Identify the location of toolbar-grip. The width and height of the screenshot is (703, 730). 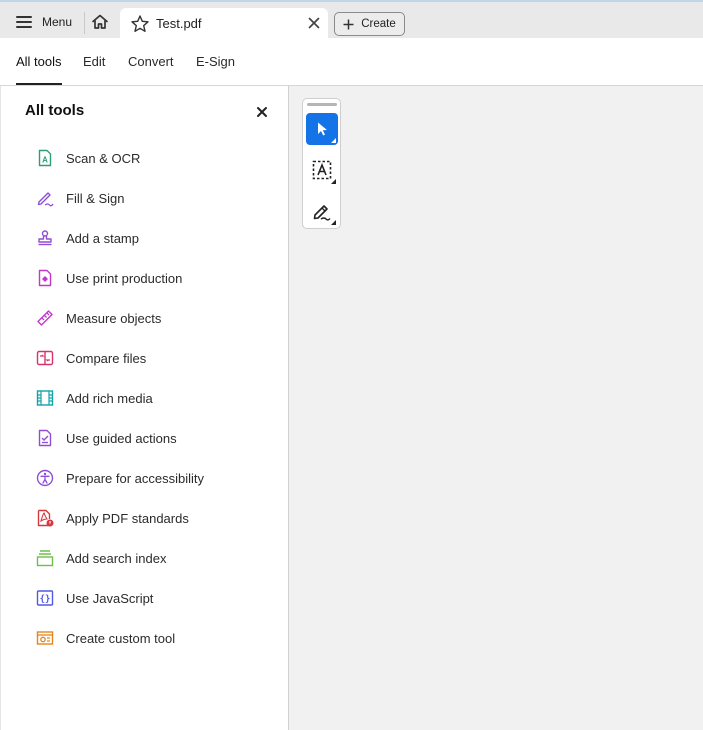
(322, 104).